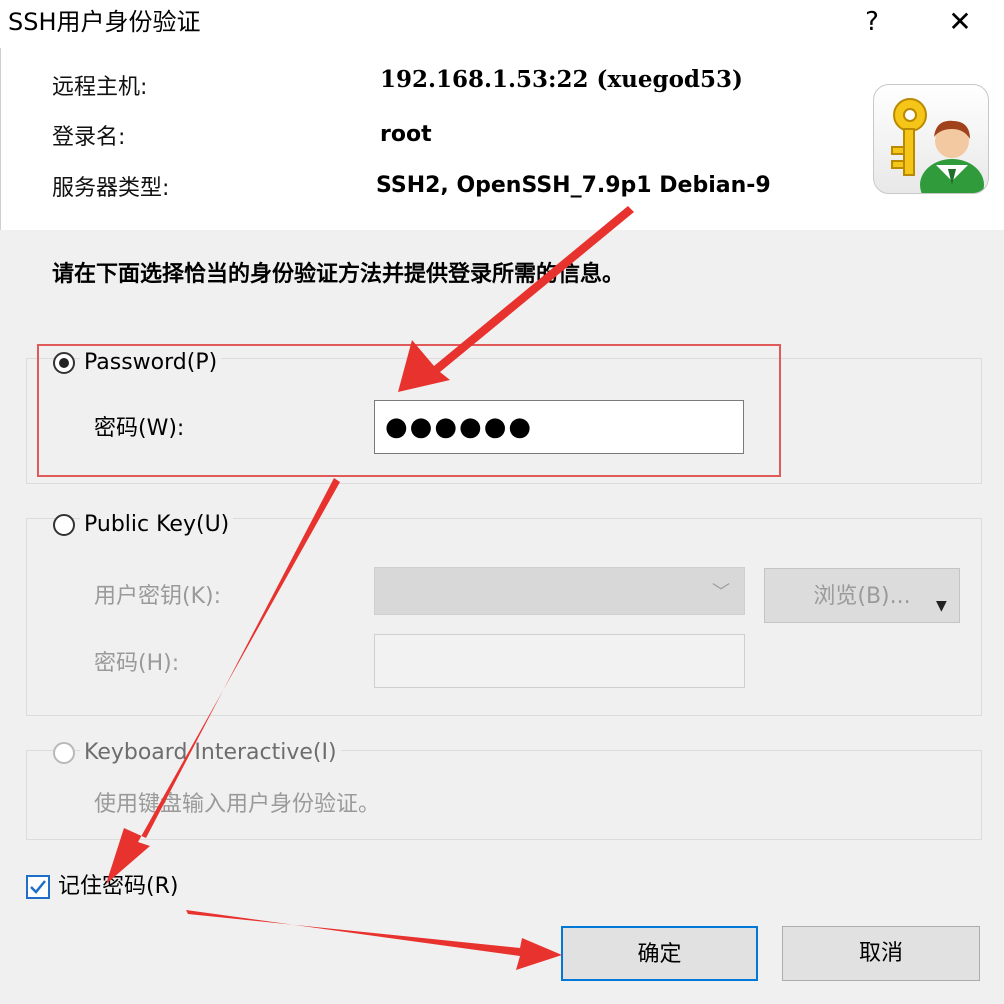 The image size is (1004, 1004). What do you see at coordinates (573, 185) in the screenshot?
I see `server-type-value: SSH2, OpenSSH_7.9p1 Debian-9` at bounding box center [573, 185].